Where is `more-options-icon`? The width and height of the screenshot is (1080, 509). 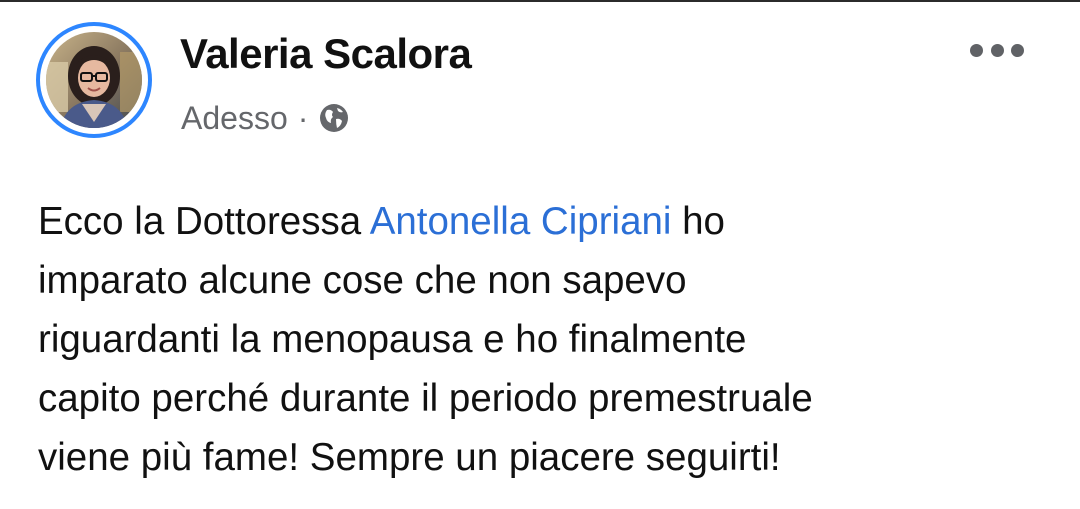
more-options-icon is located at coordinates (997, 50).